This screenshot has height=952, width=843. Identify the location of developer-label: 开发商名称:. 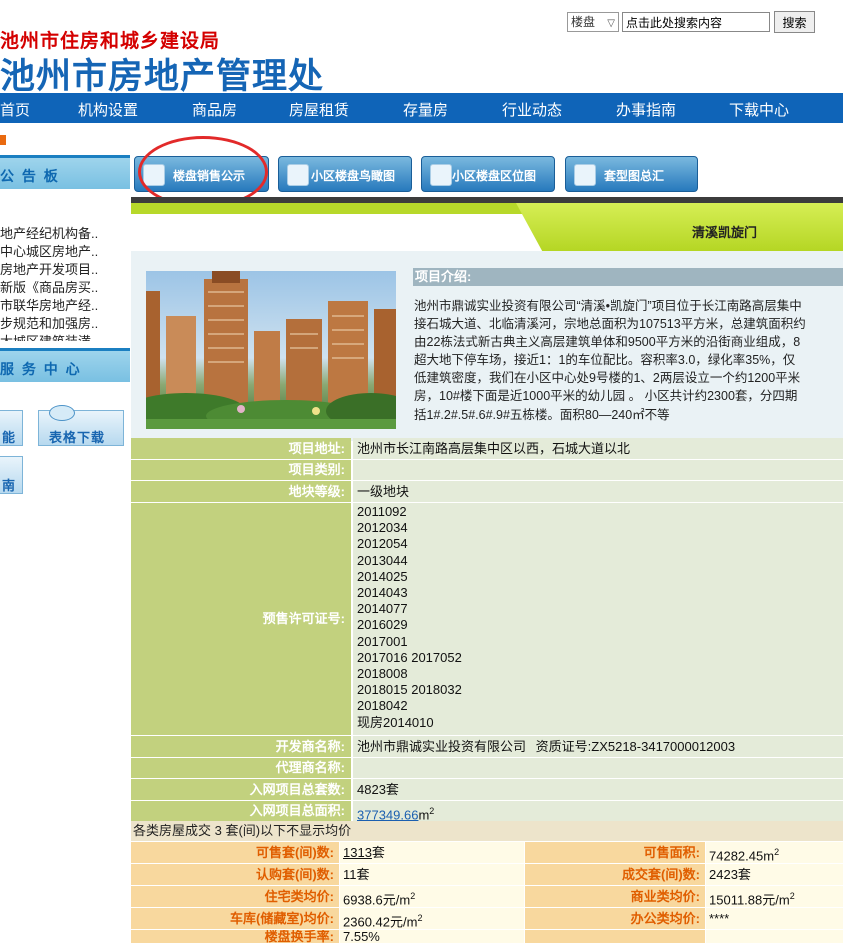
(241, 746).